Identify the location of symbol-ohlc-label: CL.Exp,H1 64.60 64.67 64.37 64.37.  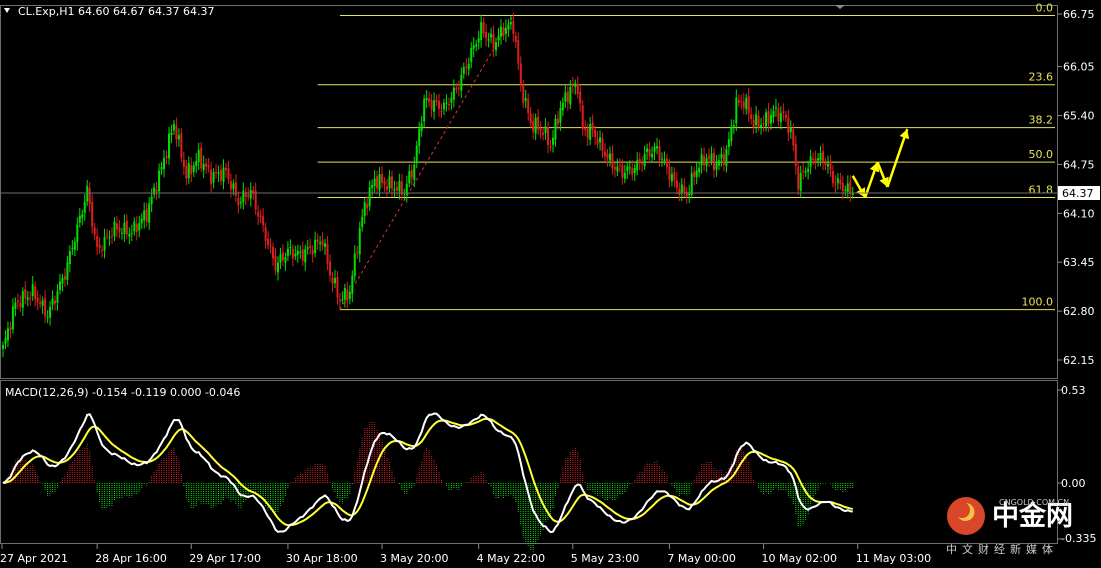
(116, 11).